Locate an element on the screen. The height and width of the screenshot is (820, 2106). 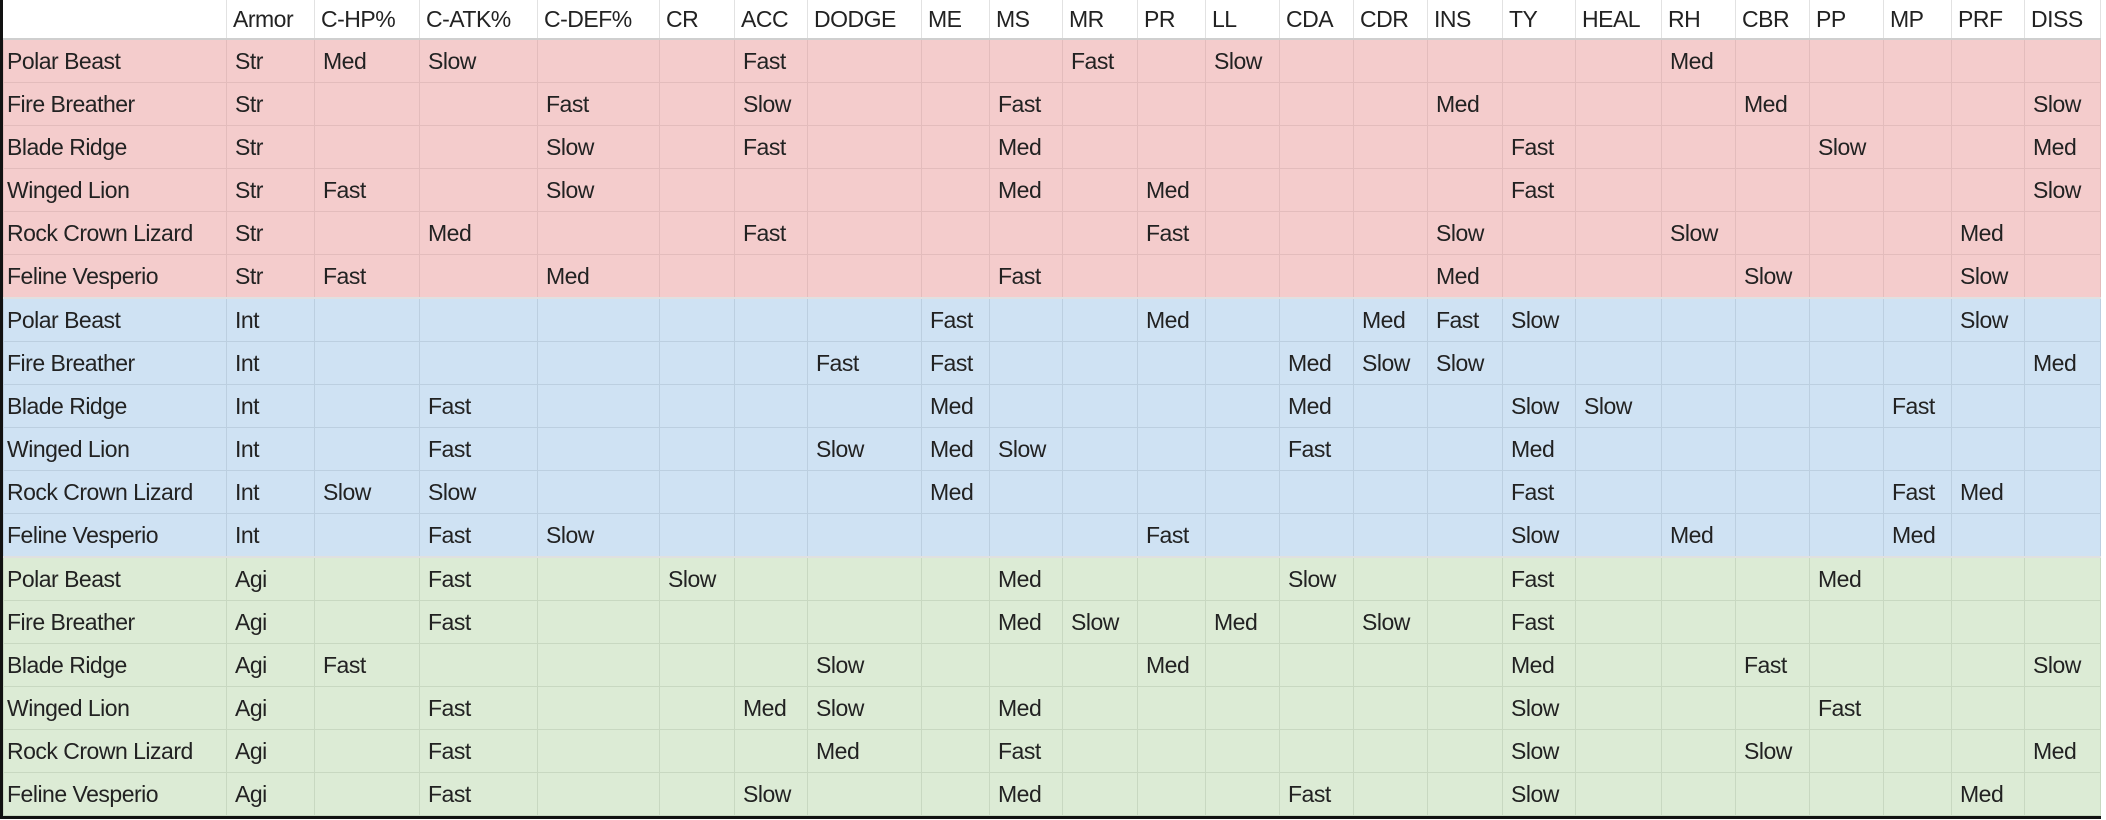
creature-name-cell: Winged Lion is located at coordinates (115, 708).